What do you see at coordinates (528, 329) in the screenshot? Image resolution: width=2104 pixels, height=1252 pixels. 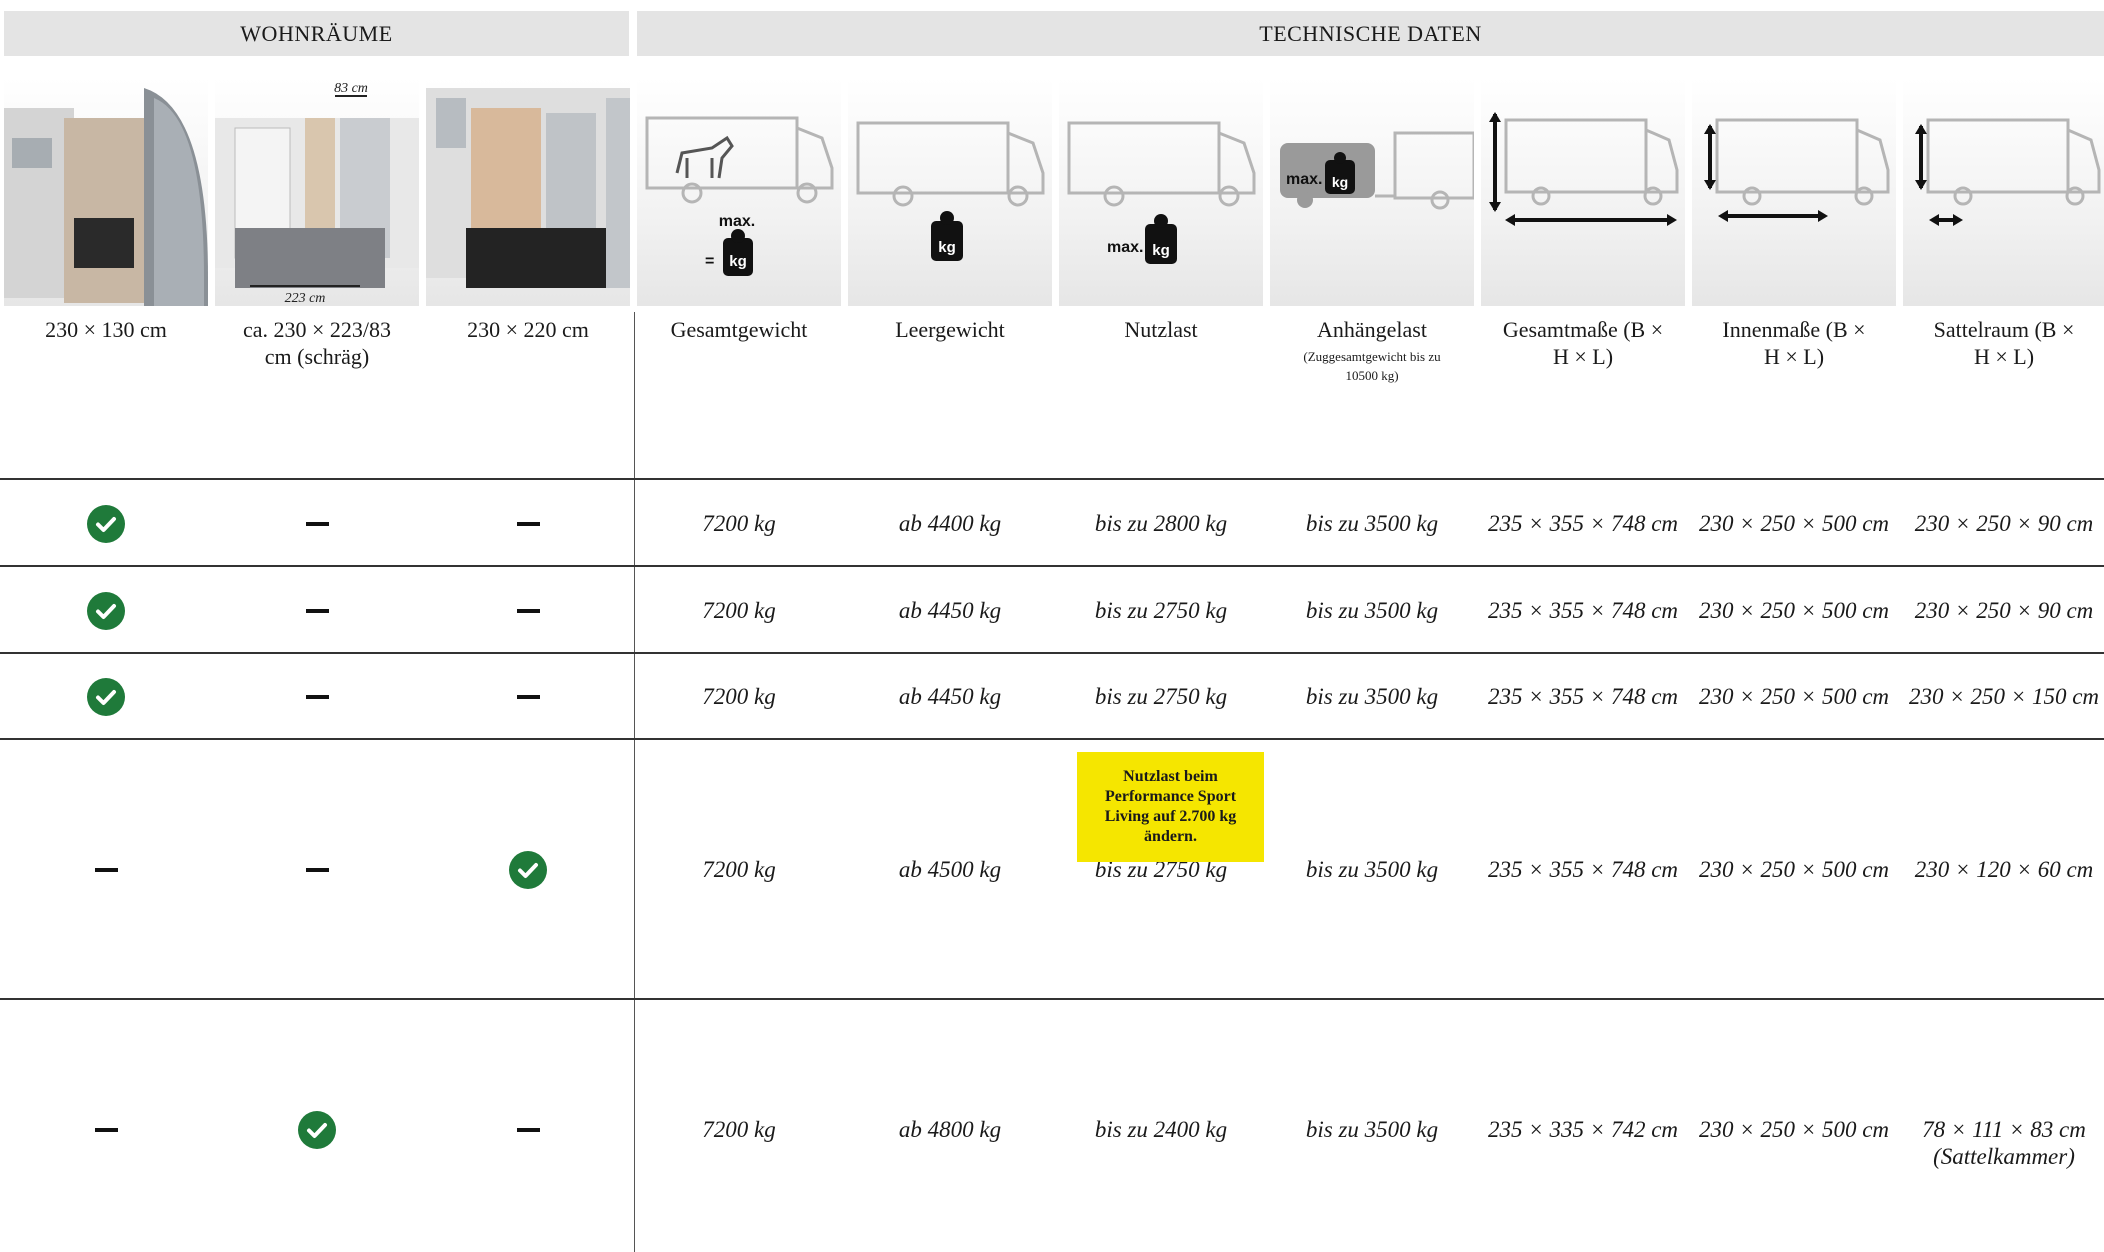 I see `col-label-living-3: 230 × 220 cm` at bounding box center [528, 329].